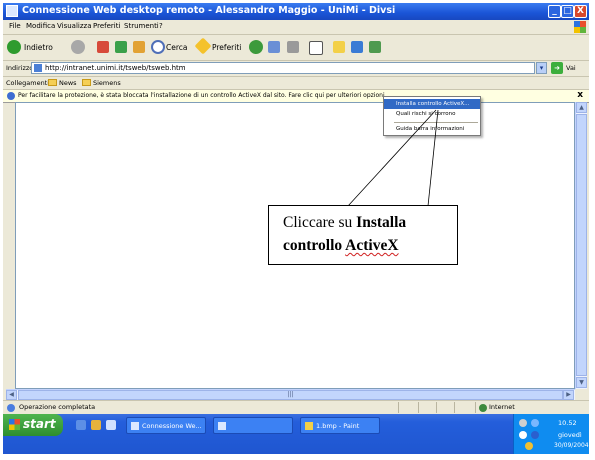 The width and height of the screenshot is (595, 460). I want to click on callout-activex: ActiveX, so click(372, 245).